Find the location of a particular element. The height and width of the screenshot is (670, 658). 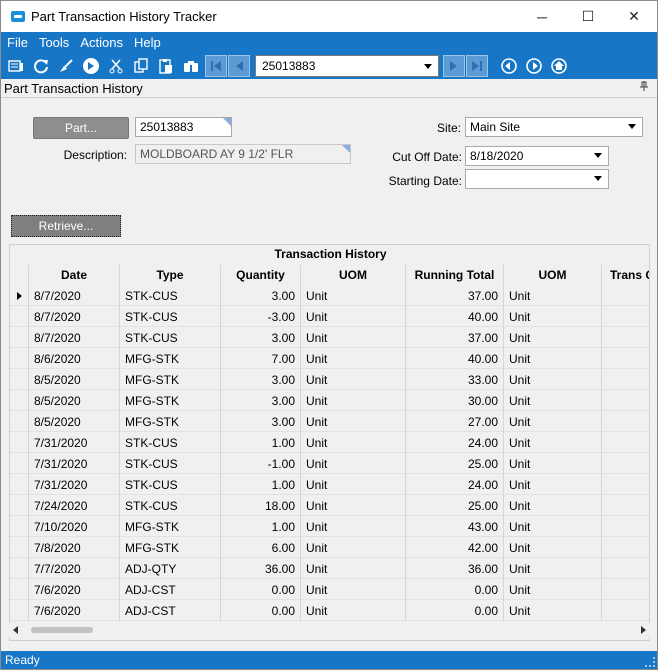

cell-date: 8/5/2020 is located at coordinates (74, 421).